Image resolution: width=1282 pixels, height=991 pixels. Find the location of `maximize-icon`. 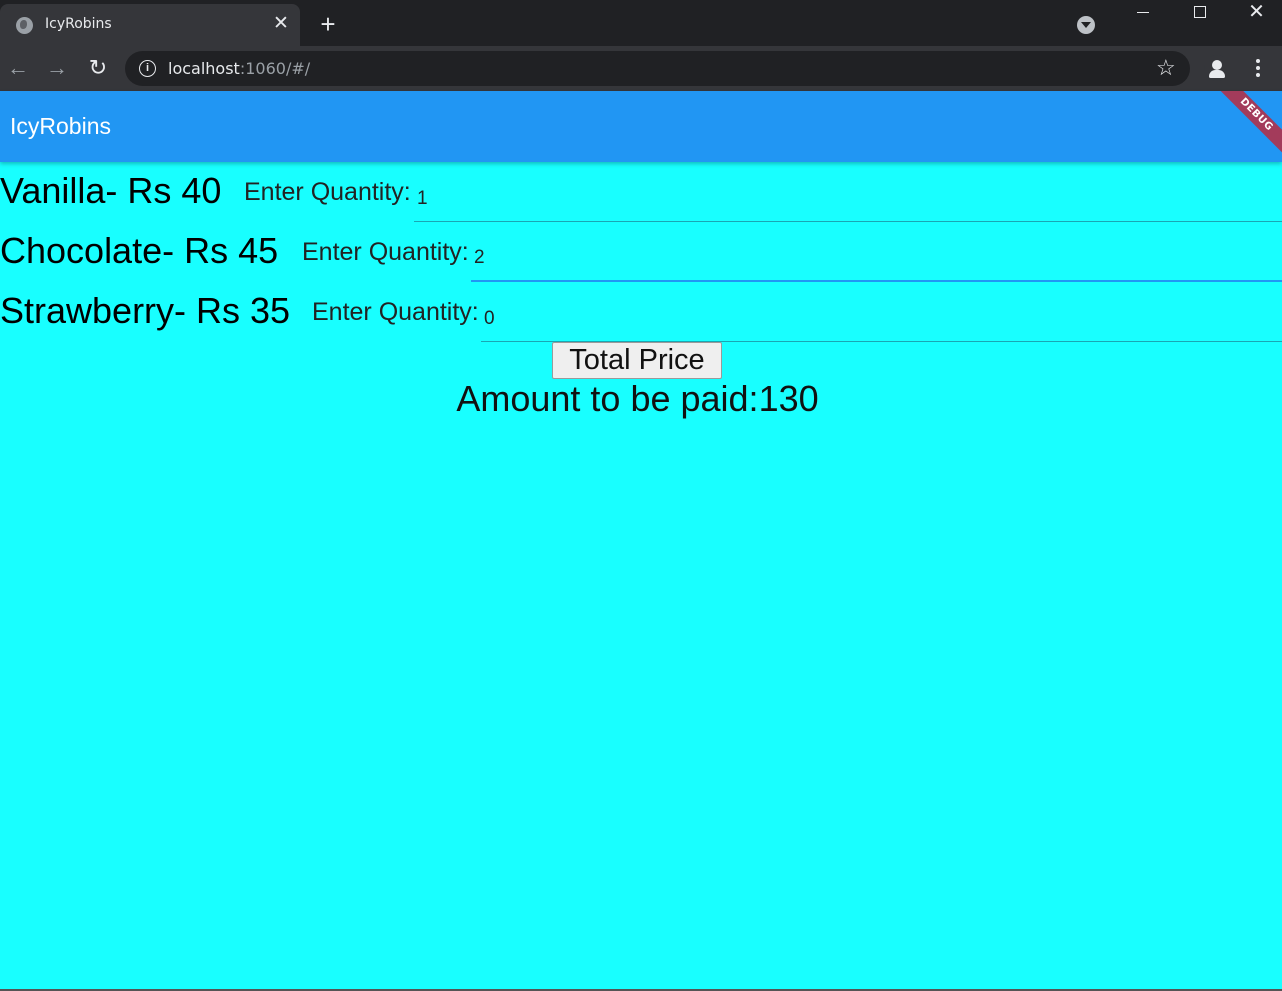

maximize-icon is located at coordinates (1199, 15).